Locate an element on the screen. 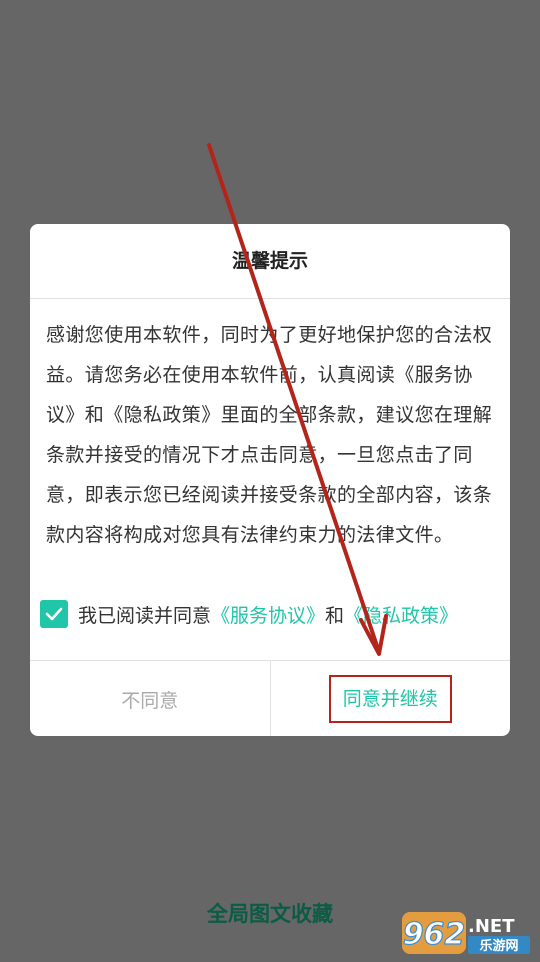  and-text: 和 is located at coordinates (335, 615).